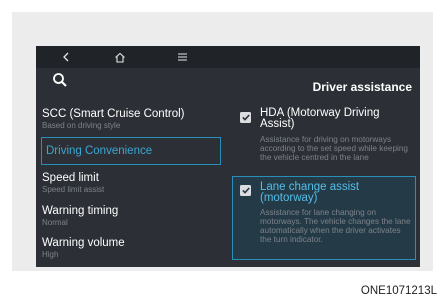 Image resolution: width=443 pixels, height=307 pixels. What do you see at coordinates (132, 248) in the screenshot?
I see `menu-item-warning-volume: Warning volume High` at bounding box center [132, 248].